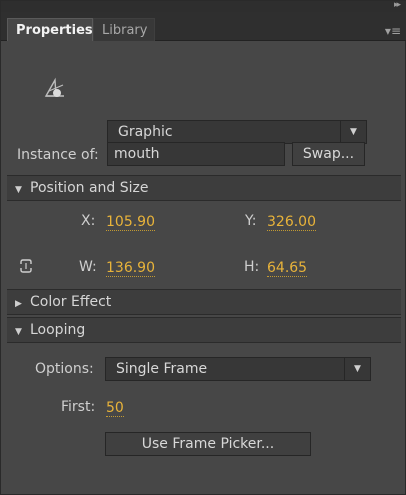  Describe the element at coordinates (89, 188) in the screenshot. I see `section-title: Position and Size` at that location.